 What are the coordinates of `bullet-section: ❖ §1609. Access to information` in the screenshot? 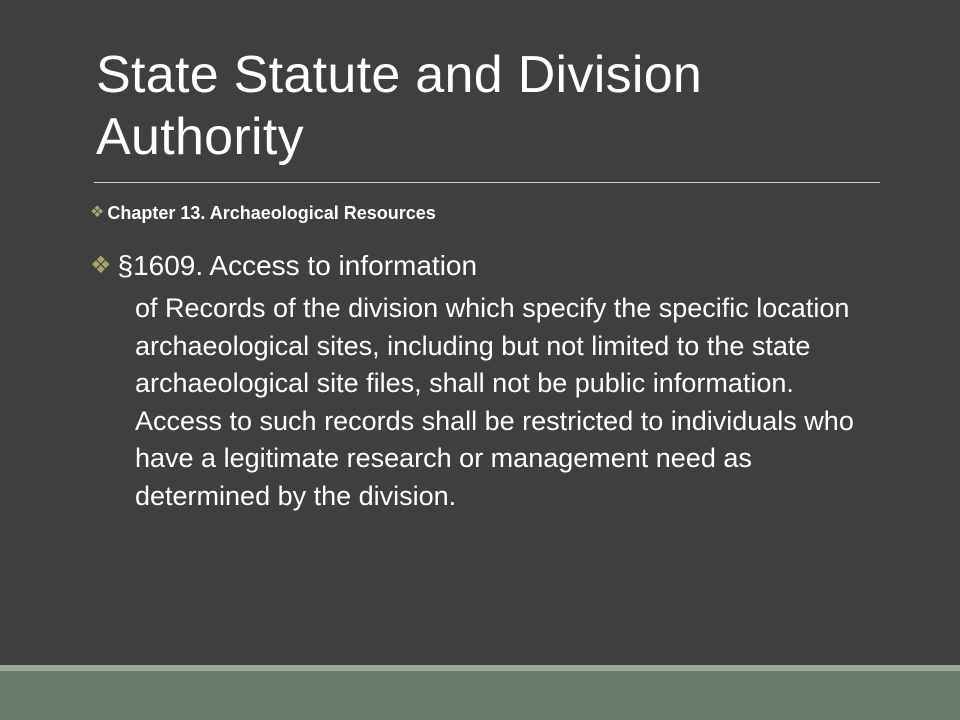 It's located at (283, 266).